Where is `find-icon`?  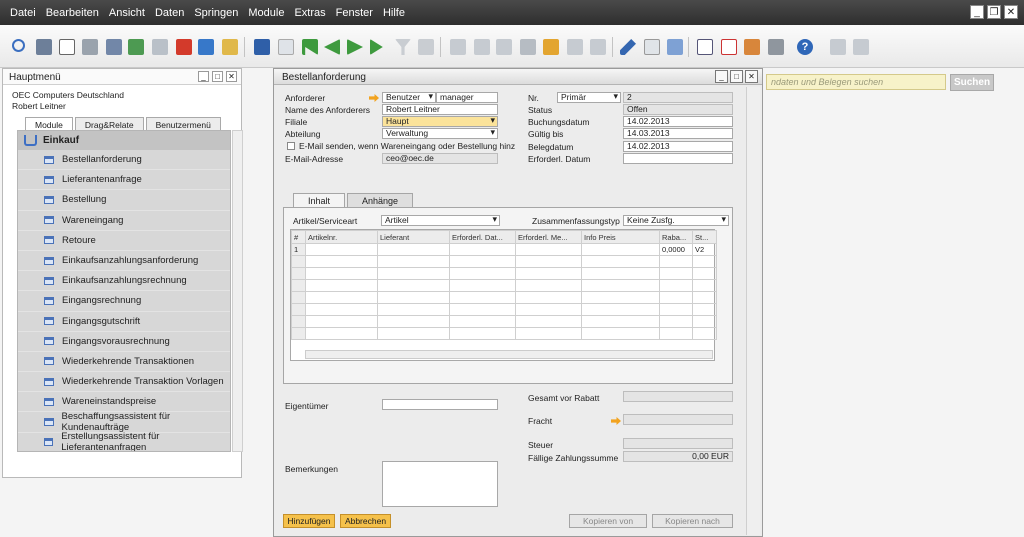 find-icon is located at coordinates (262, 47).